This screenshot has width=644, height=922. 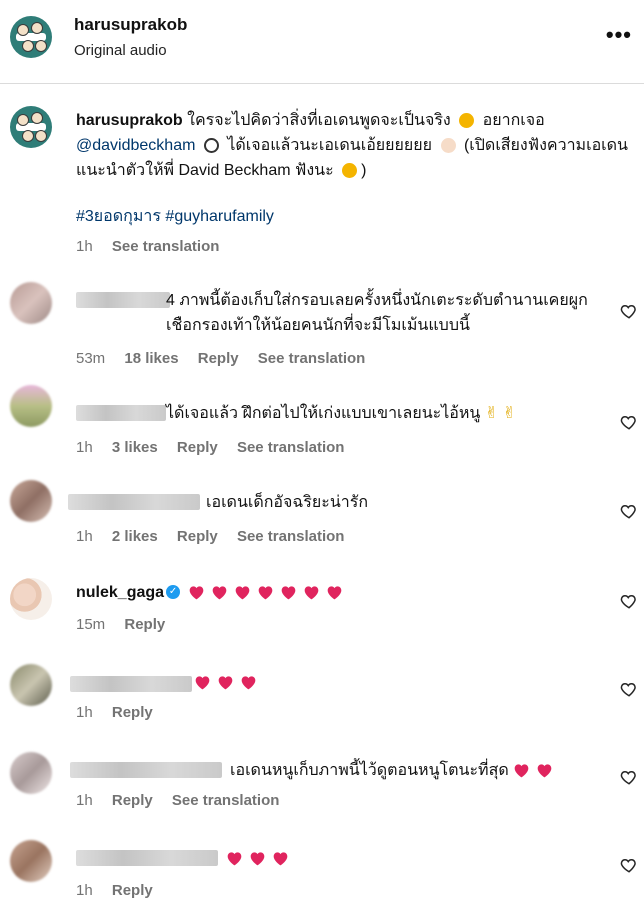 What do you see at coordinates (330, 145) in the screenshot?
I see `caption-part: ได้เจอแล้วนะเอเดนเอ้ยยยยยย` at bounding box center [330, 145].